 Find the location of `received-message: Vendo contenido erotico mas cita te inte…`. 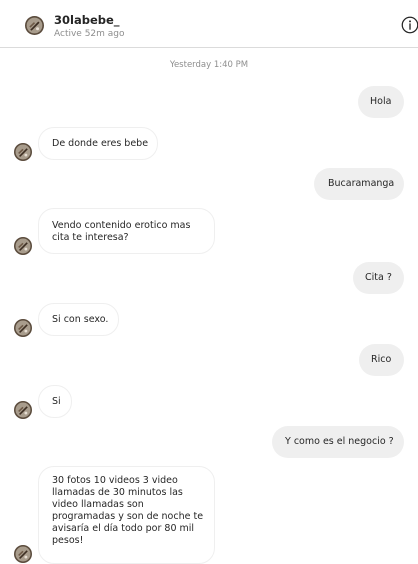

received-message: Vendo contenido erotico mas cita te inte… is located at coordinates (126, 231).